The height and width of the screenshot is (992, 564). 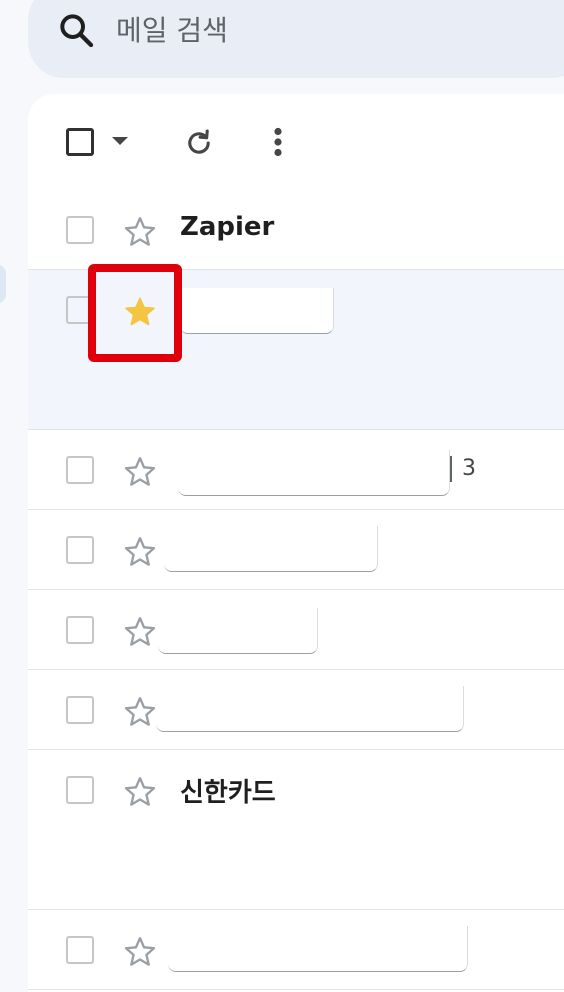 I want to click on sender-name: Zapier, so click(x=227, y=227).